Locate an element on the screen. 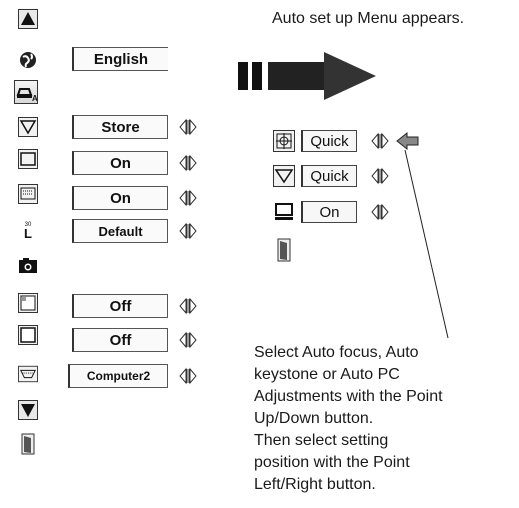 Image resolution: width=519 pixels, height=508 pixels. frame-left-right-icon is located at coordinates (188, 340).